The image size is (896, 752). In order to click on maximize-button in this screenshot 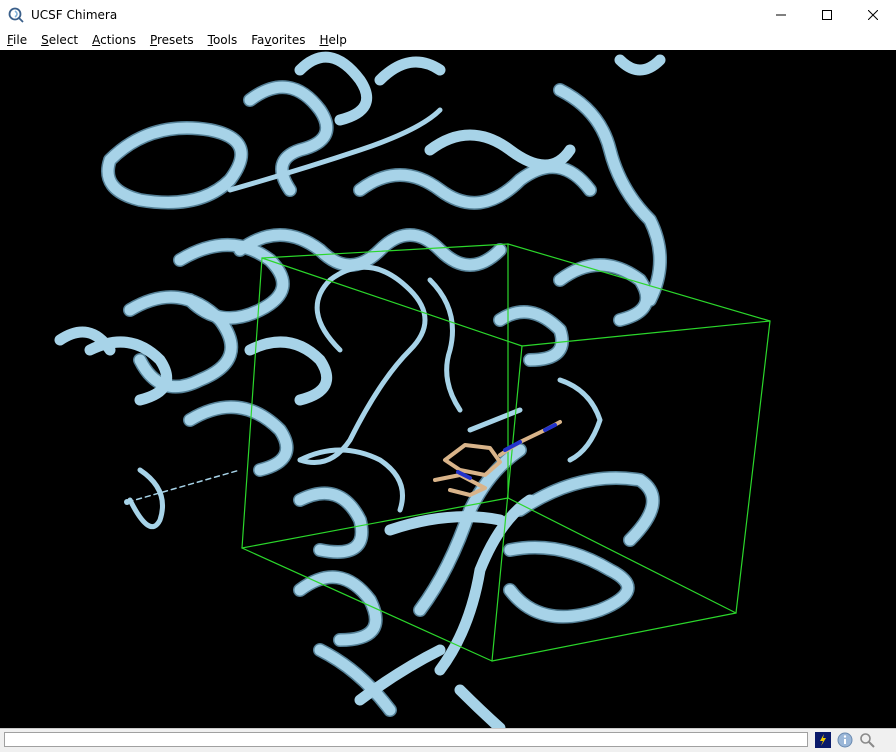, I will do `click(827, 15)`.